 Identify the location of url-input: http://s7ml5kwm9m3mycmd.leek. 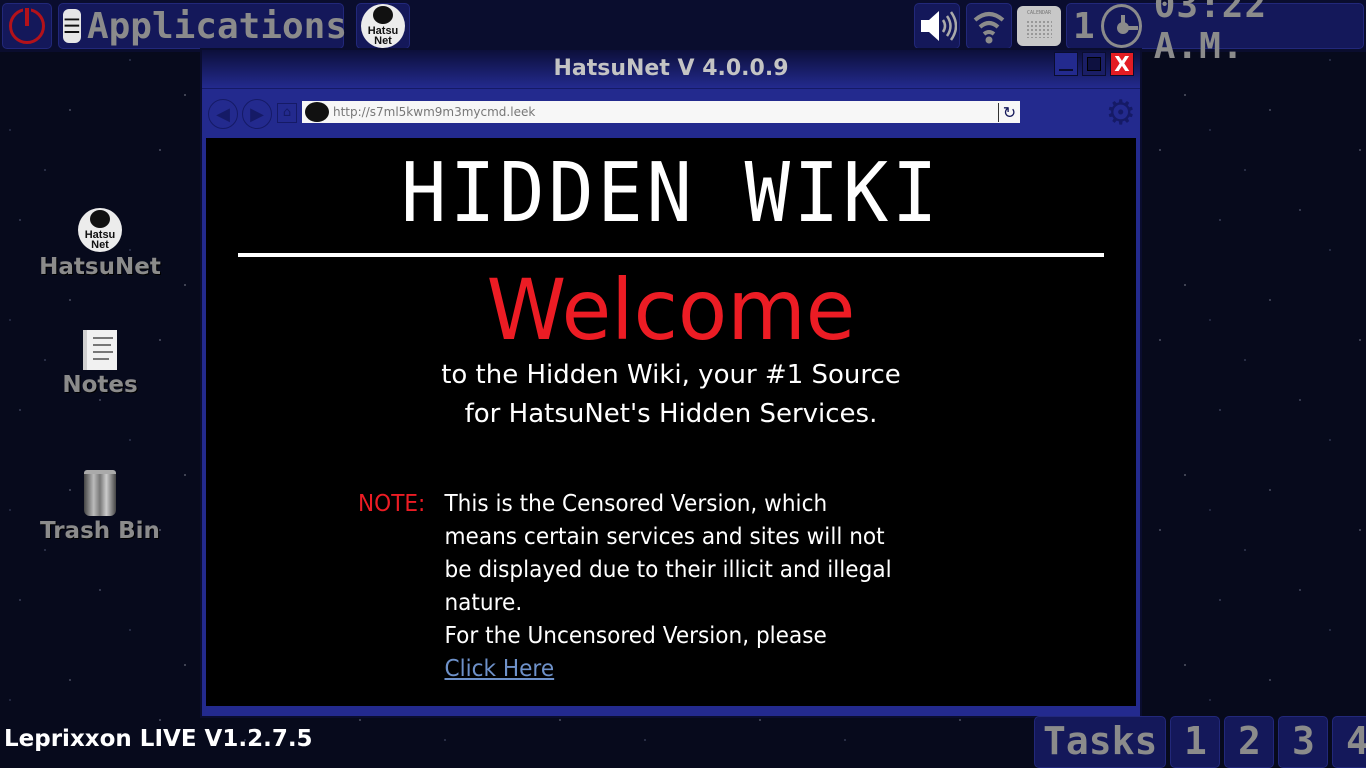
(665, 112).